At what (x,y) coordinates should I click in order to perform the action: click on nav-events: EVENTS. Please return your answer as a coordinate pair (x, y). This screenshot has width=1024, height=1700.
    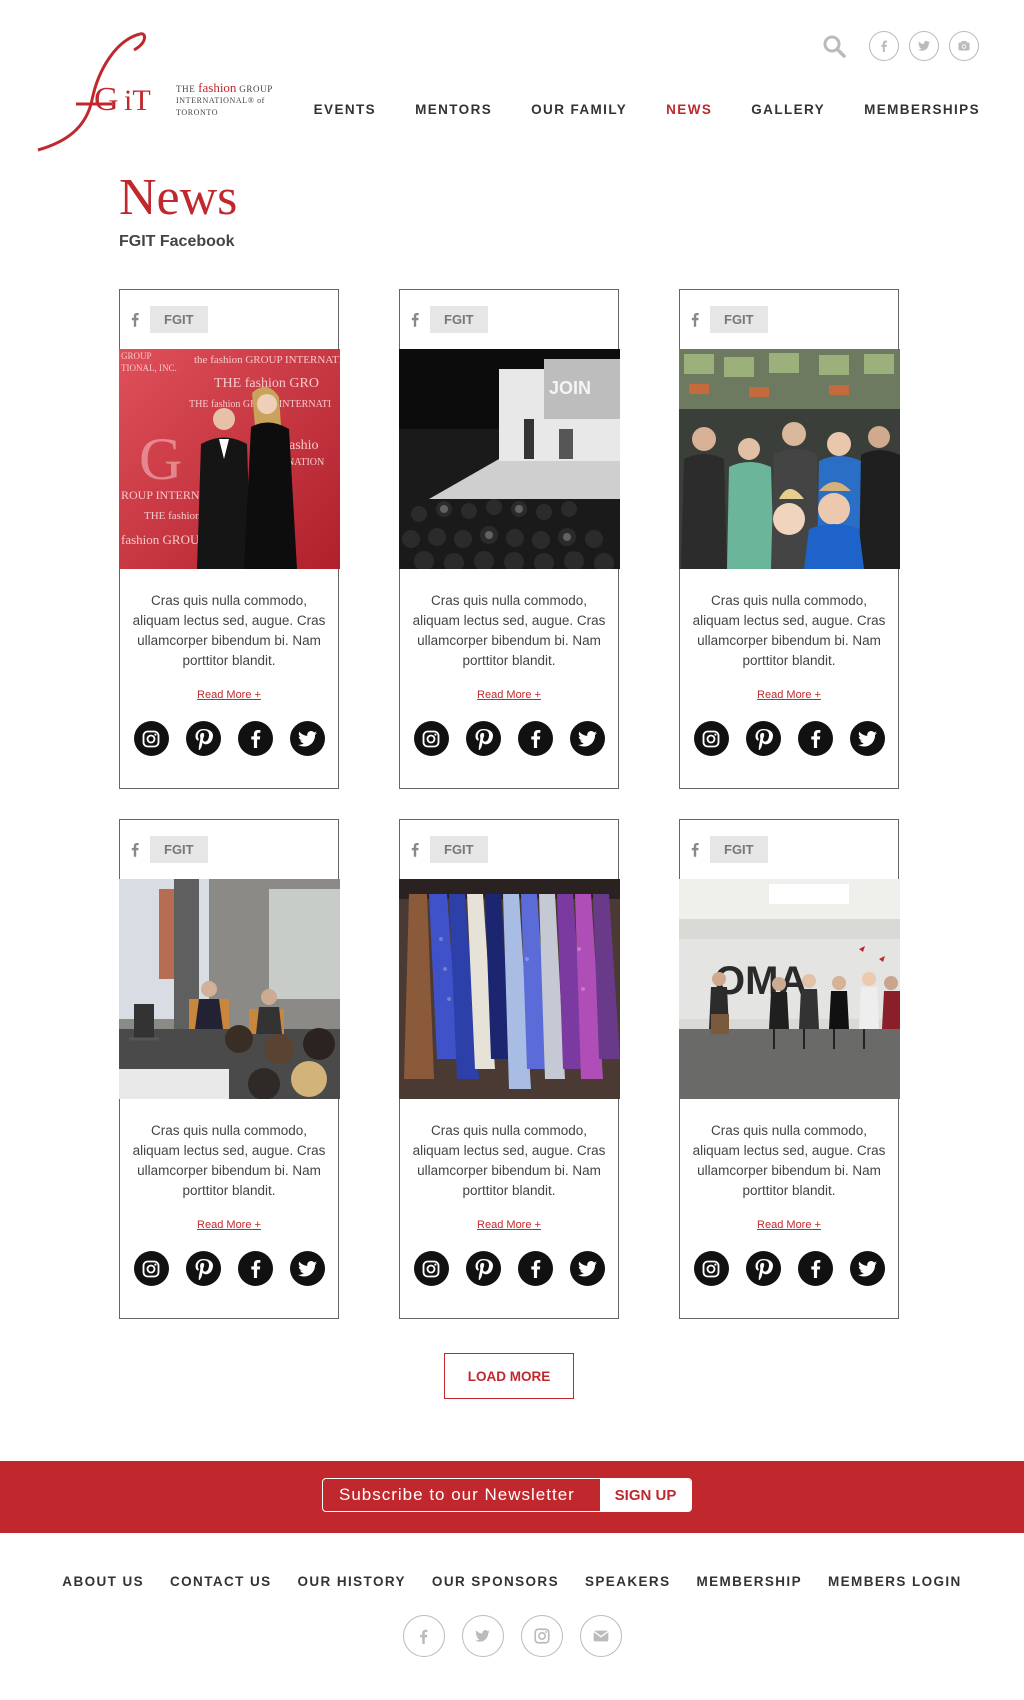
    Looking at the image, I should click on (345, 109).